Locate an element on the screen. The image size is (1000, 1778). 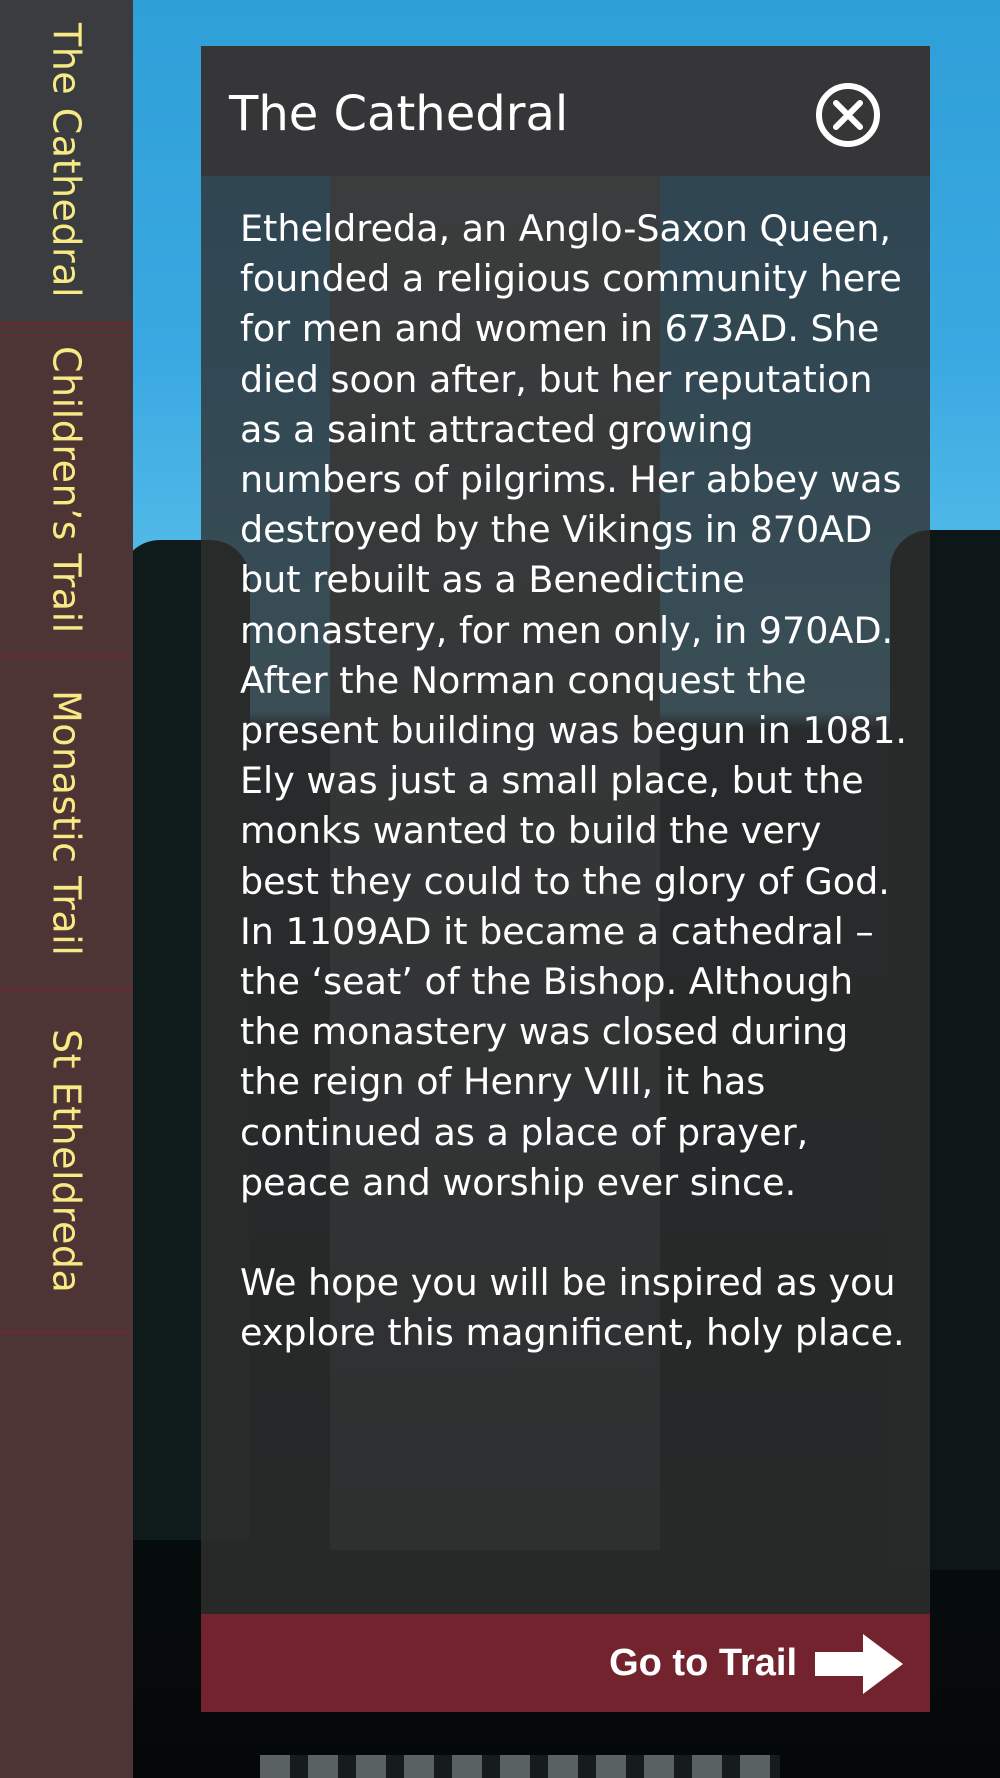
go-to-trail-button: Go to Trail is located at coordinates (565, 1663).